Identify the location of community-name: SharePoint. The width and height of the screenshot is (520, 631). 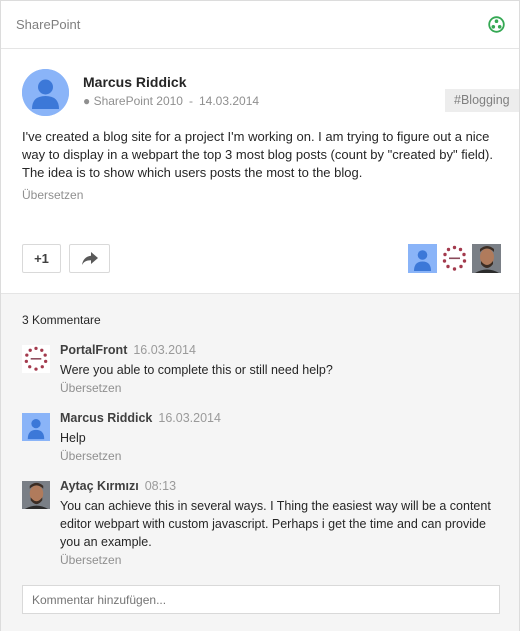
(48, 24).